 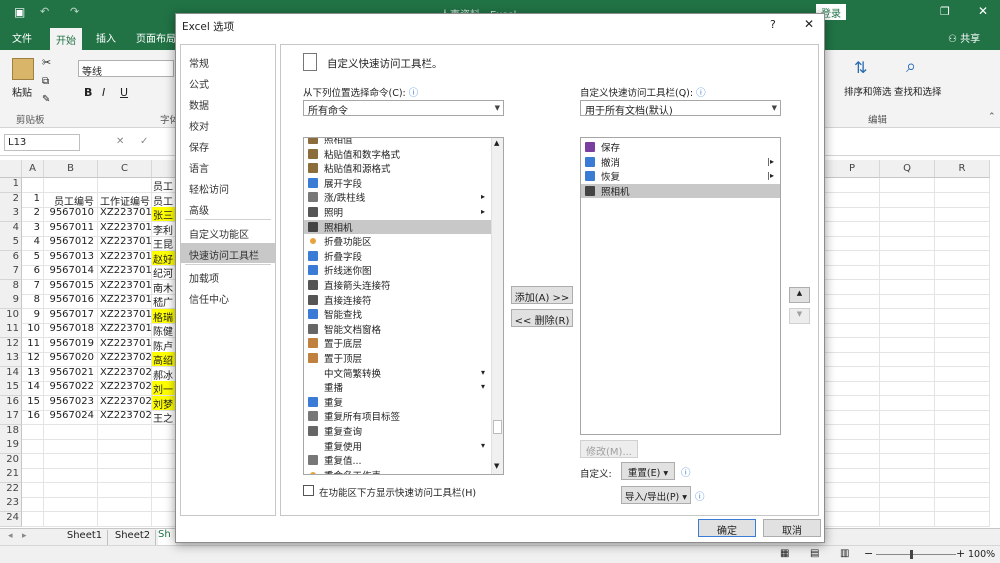 What do you see at coordinates (11, 200) in the screenshot?
I see `row-header: 2` at bounding box center [11, 200].